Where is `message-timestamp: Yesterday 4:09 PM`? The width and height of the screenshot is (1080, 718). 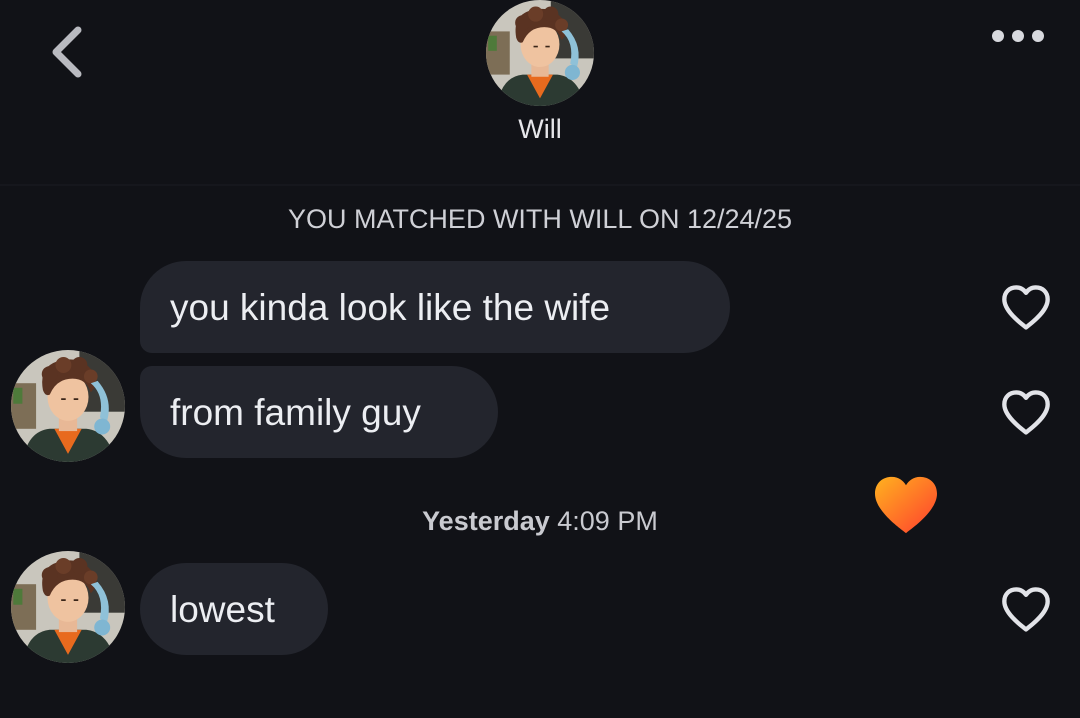 message-timestamp: Yesterday 4:09 PM is located at coordinates (540, 521).